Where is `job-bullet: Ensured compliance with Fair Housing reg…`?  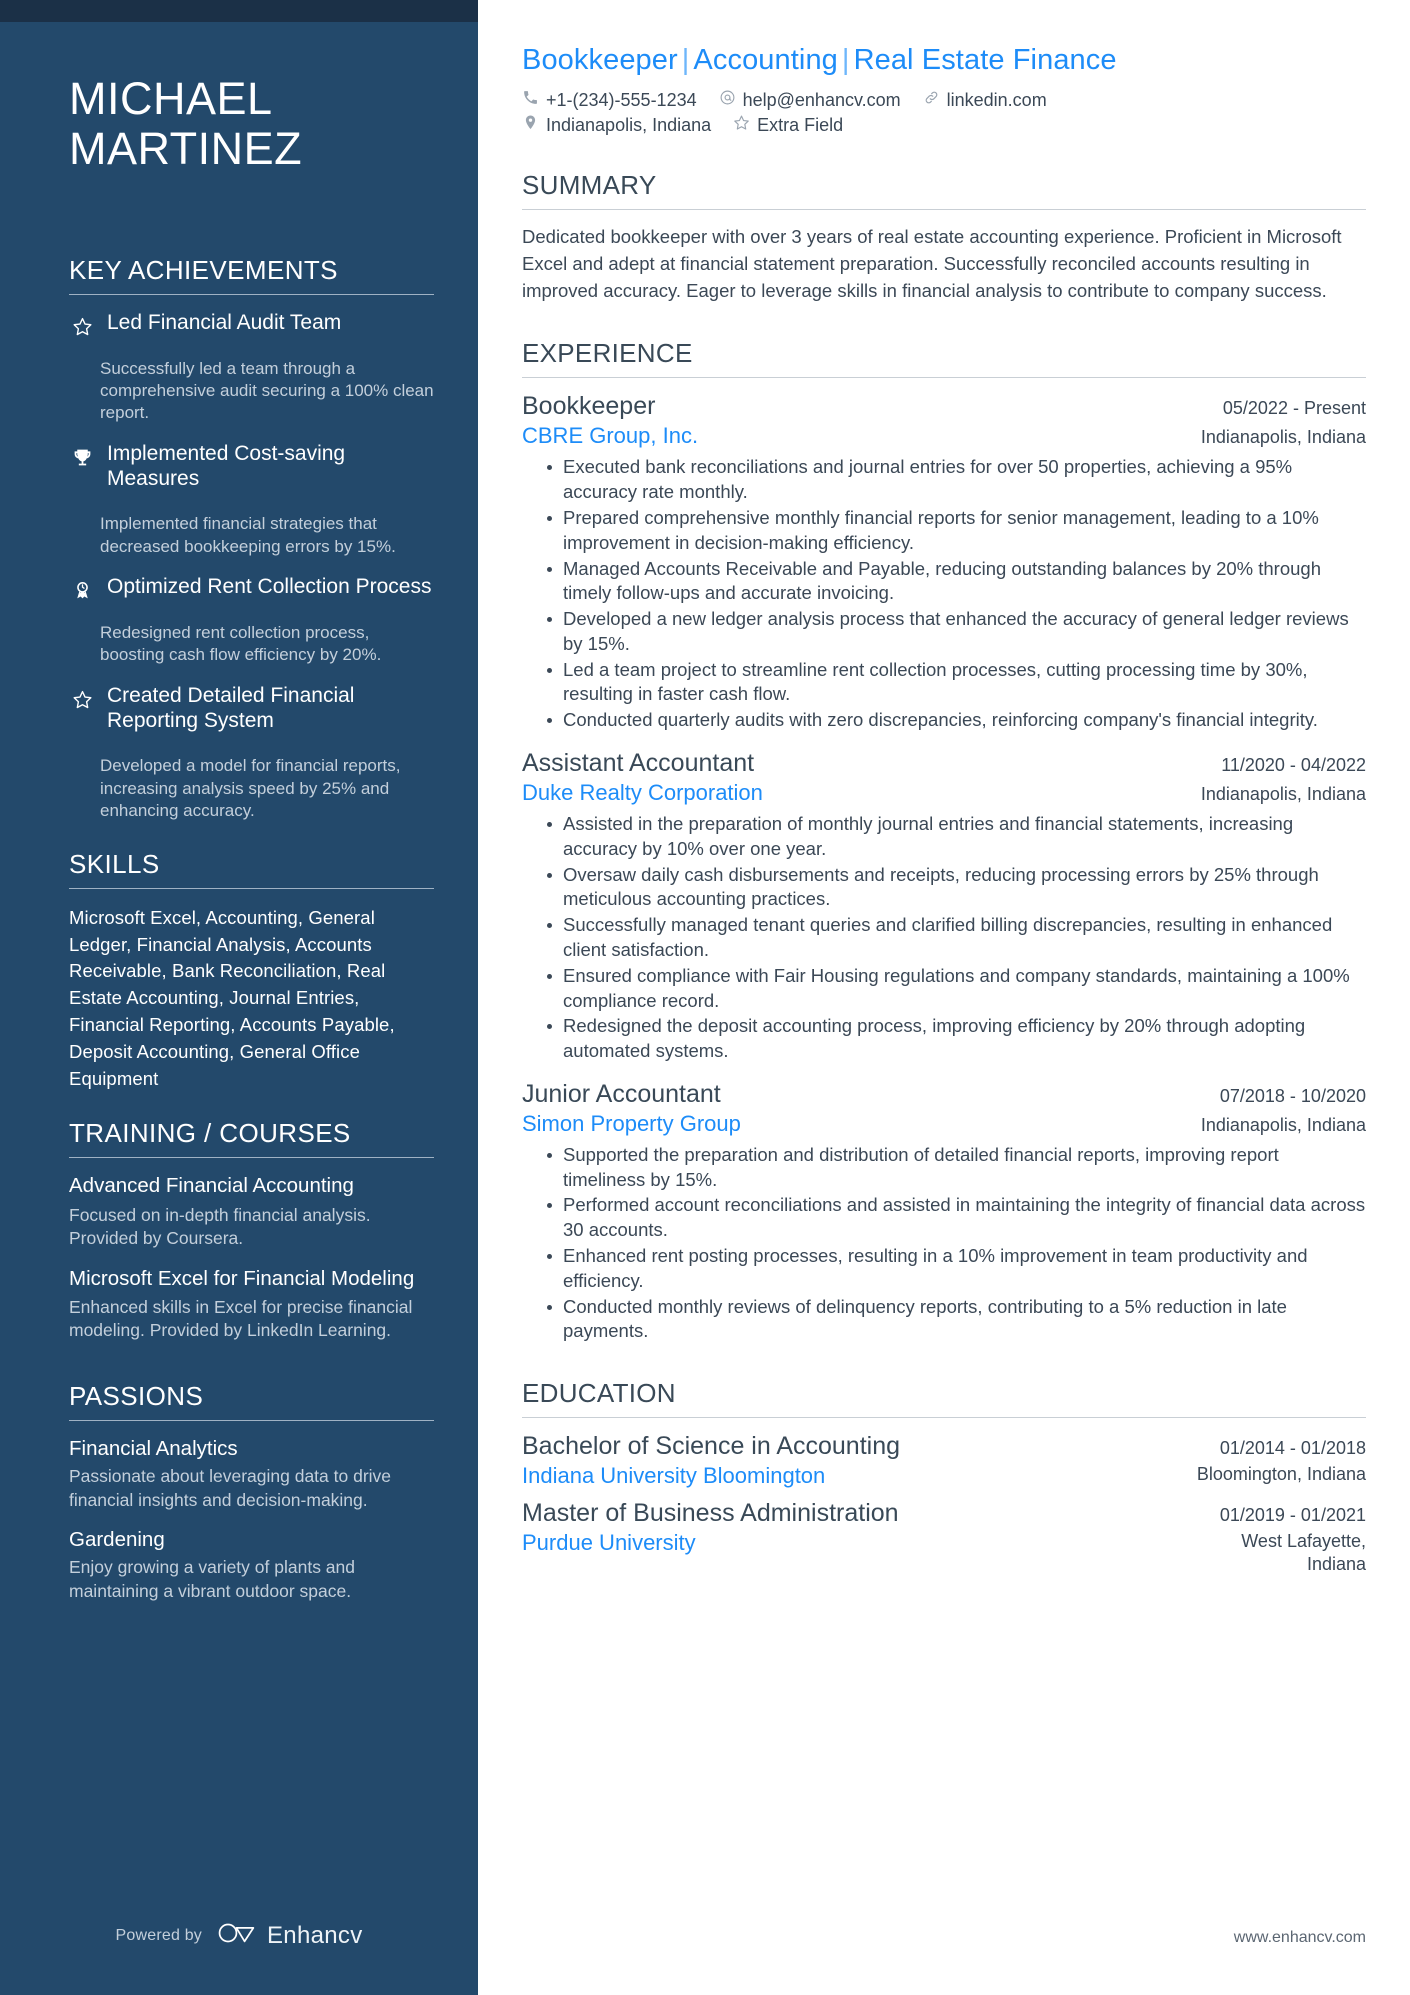 job-bullet: Ensured compliance with Fair Housing reg… is located at coordinates (956, 989).